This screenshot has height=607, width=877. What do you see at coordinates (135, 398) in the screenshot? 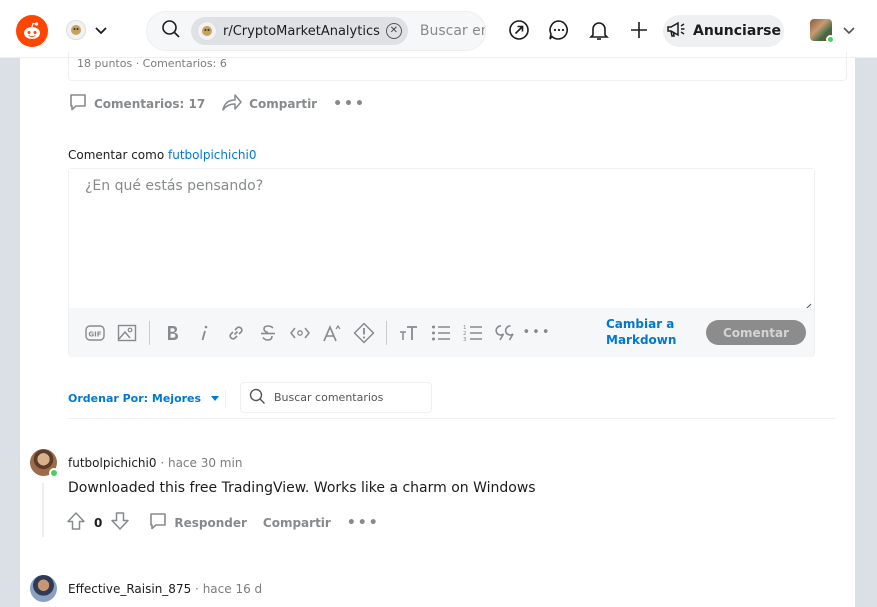
I see `sort-label: Ordenar Por: Mejores` at bounding box center [135, 398].